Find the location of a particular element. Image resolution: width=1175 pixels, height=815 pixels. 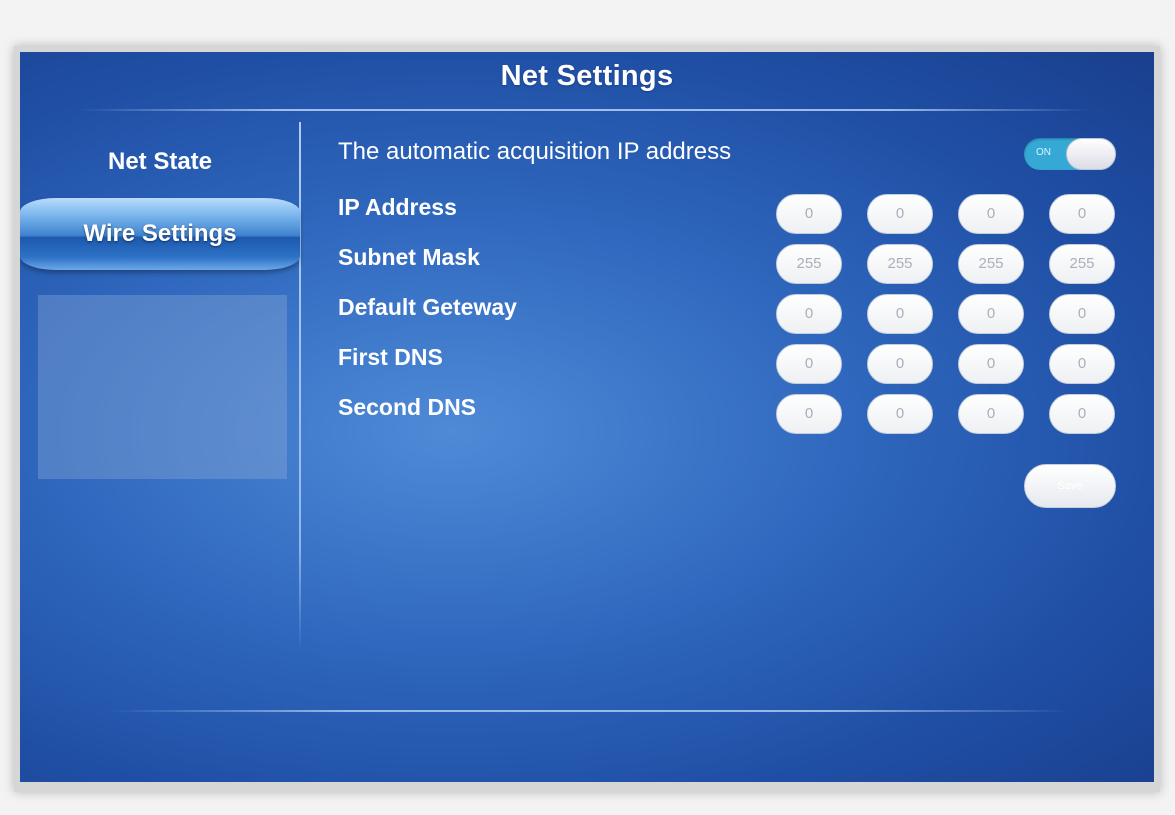

subnet-mask-octet-2: 255 is located at coordinates (900, 264).